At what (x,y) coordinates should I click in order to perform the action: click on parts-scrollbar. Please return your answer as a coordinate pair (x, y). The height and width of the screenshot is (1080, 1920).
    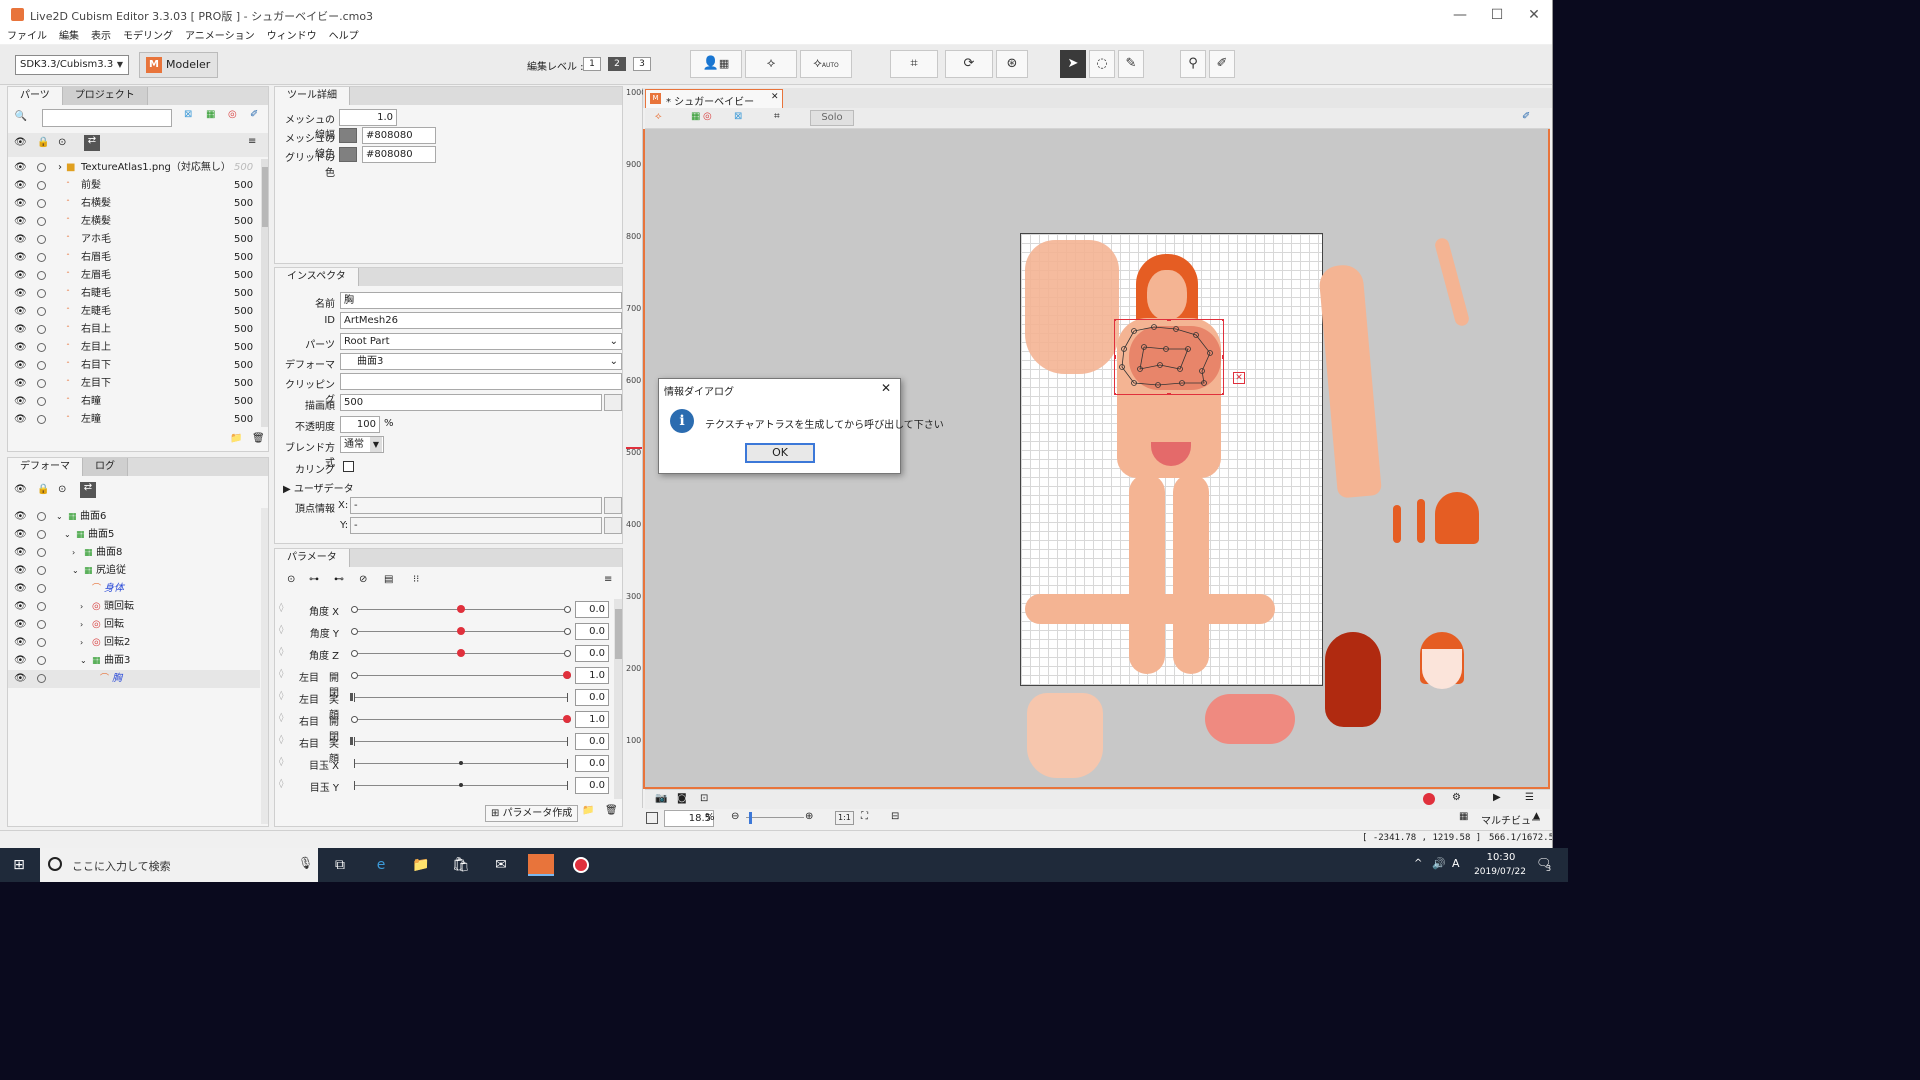
    Looking at the image, I should click on (264, 293).